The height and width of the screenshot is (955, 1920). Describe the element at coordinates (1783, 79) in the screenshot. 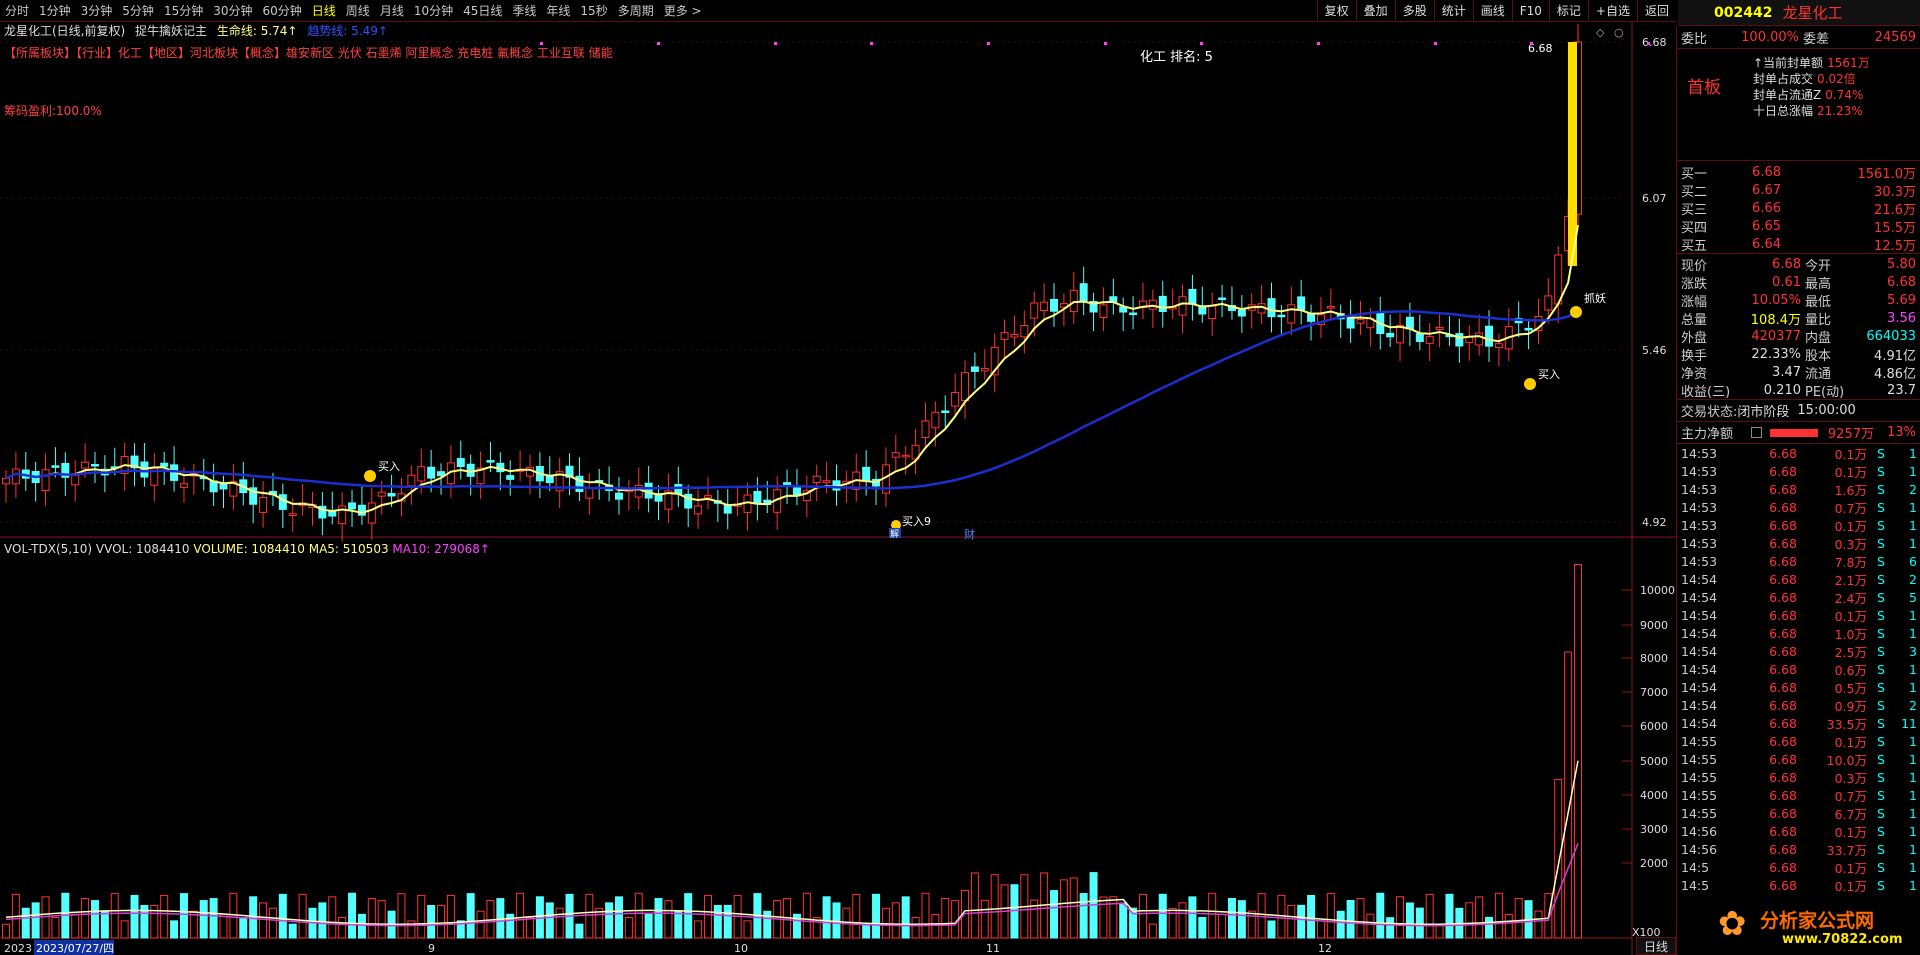

I see `seal-info-label: 封单占成交` at that location.